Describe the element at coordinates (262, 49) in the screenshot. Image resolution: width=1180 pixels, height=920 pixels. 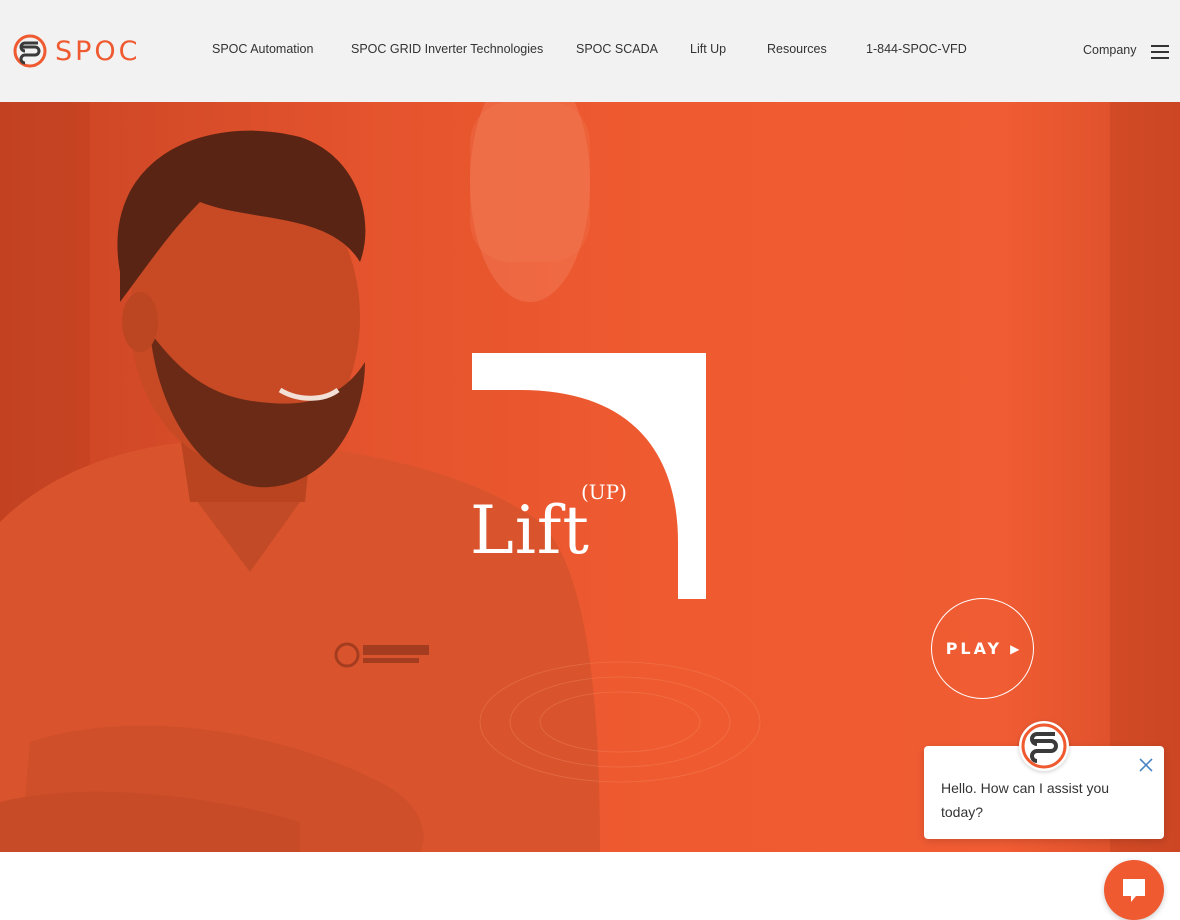
I see `nav-item-spoc-automation: SPOC Automation` at that location.